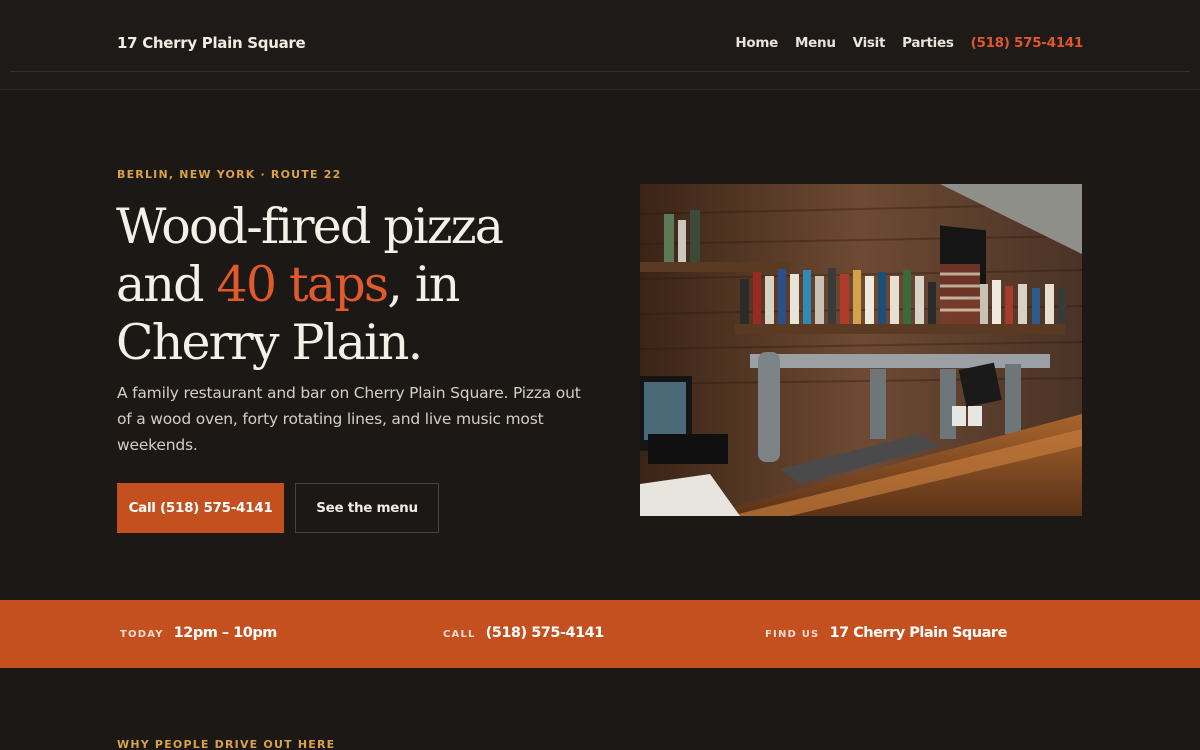  I want to click on nav-parties: Parties, so click(928, 43).